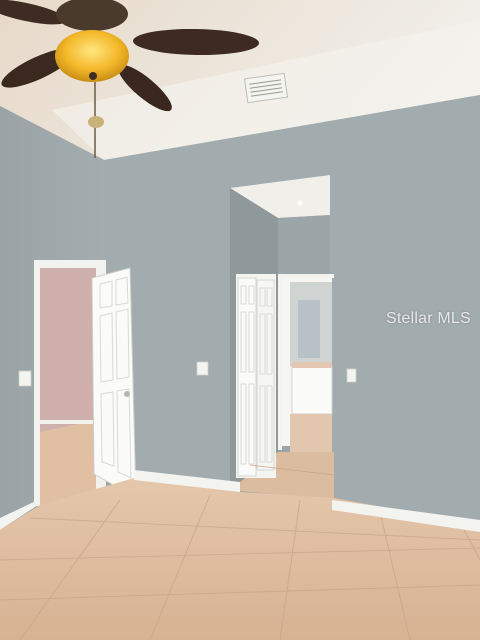  Describe the element at coordinates (127, 394) in the screenshot. I see `door-knob` at that location.